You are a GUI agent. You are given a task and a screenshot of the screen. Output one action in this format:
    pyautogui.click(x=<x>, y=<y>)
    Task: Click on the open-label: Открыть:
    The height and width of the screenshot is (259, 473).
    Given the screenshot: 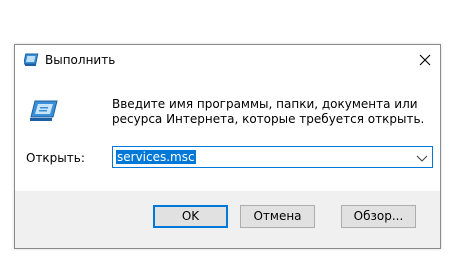 What is the action you would take?
    pyautogui.click(x=55, y=158)
    